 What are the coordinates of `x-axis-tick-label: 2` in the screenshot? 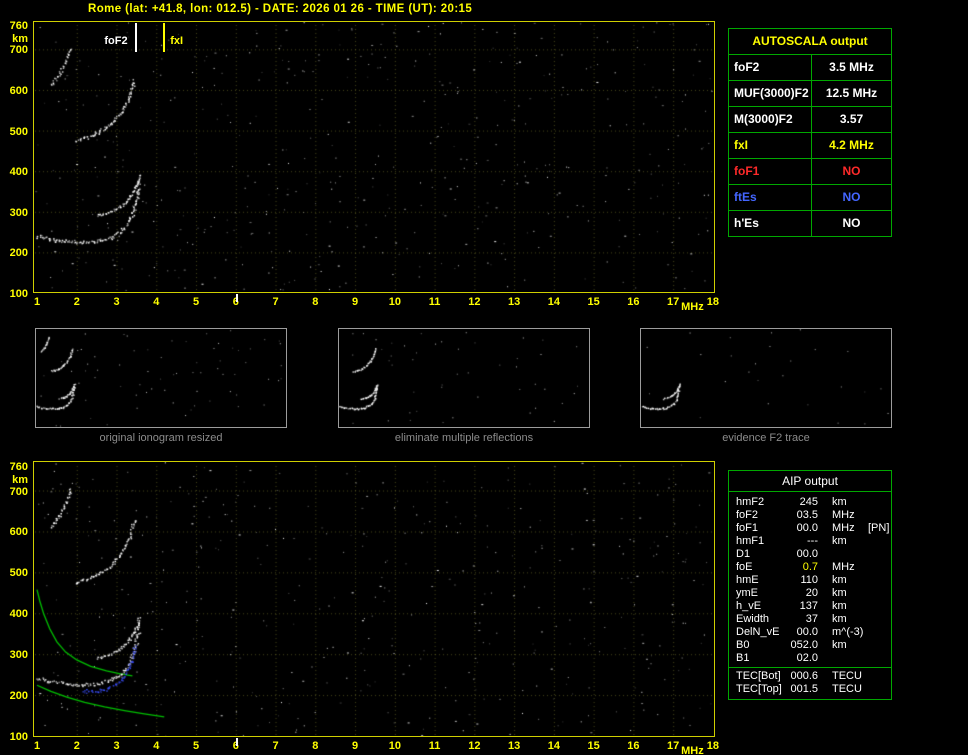 It's located at (76, 302).